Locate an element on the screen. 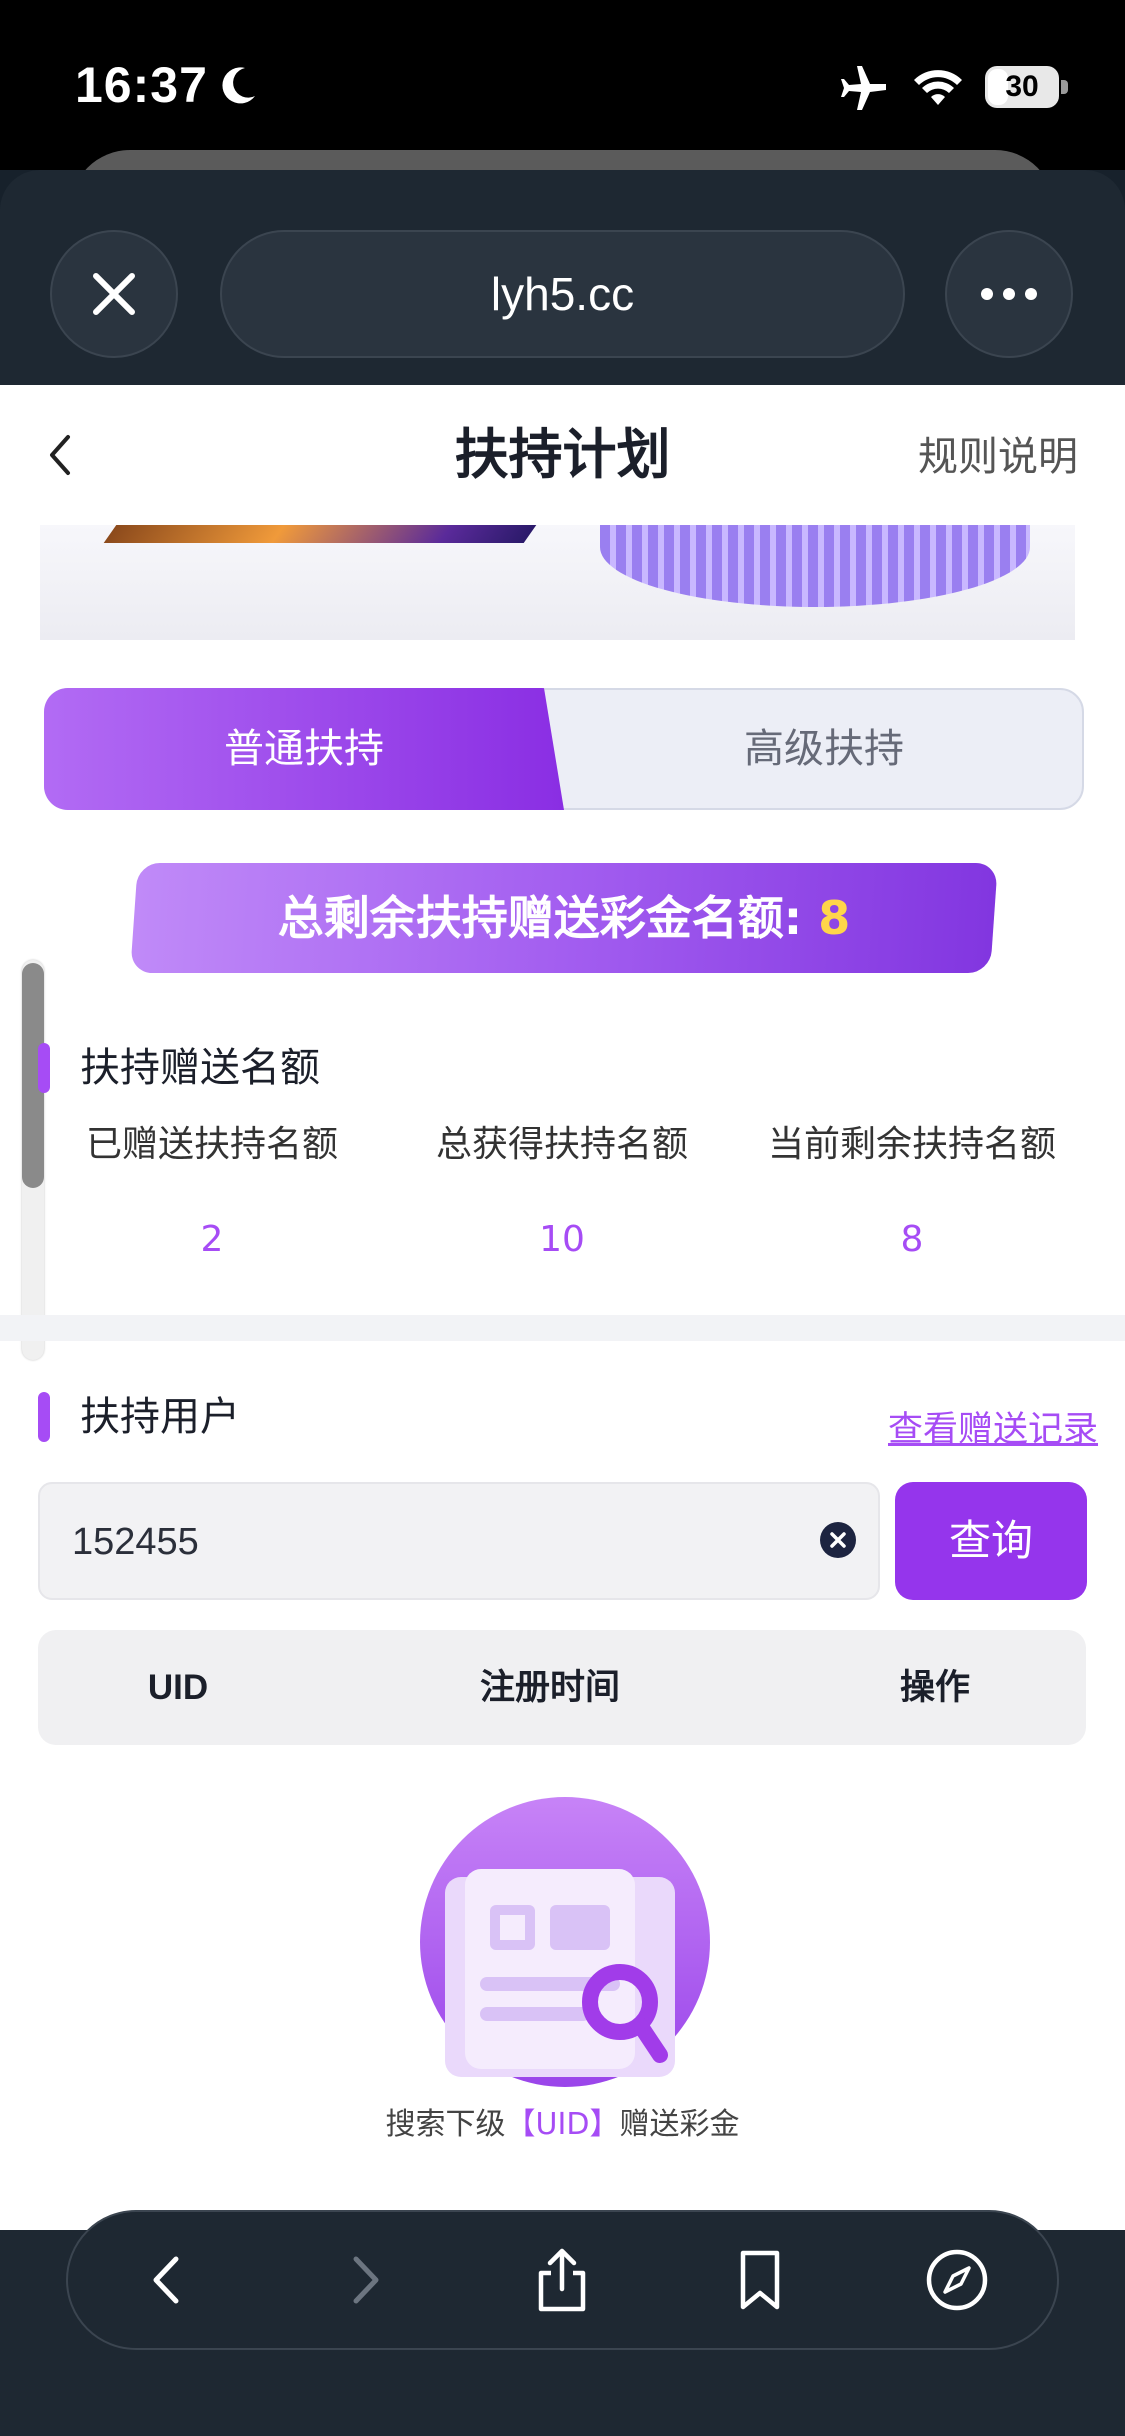 This screenshot has width=1125, height=2436. wifi-icon is located at coordinates (938, 87).